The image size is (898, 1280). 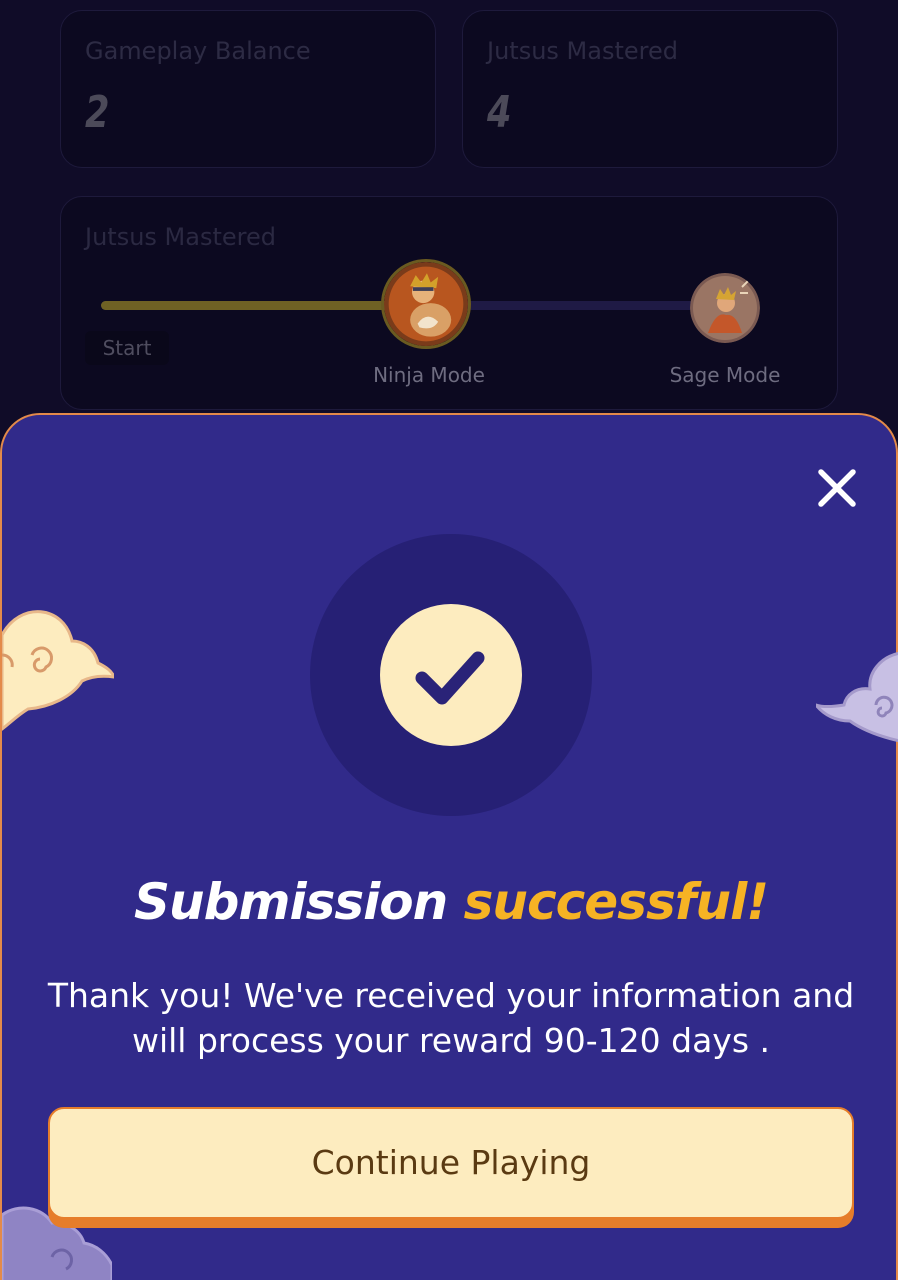 I want to click on success-badge, so click(x=451, y=675).